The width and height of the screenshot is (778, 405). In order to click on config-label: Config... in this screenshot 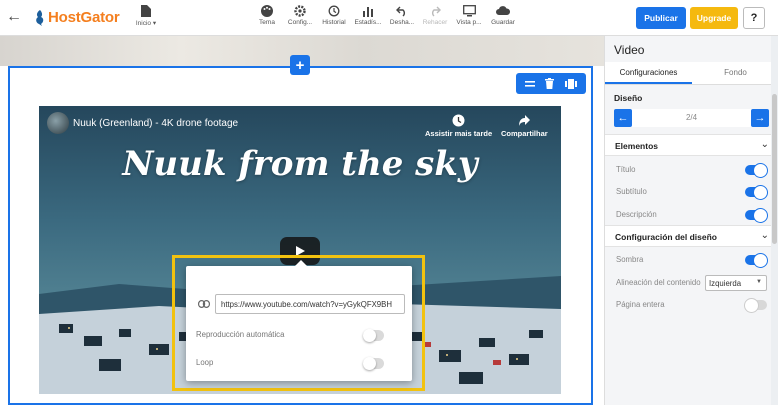, I will do `click(300, 22)`.